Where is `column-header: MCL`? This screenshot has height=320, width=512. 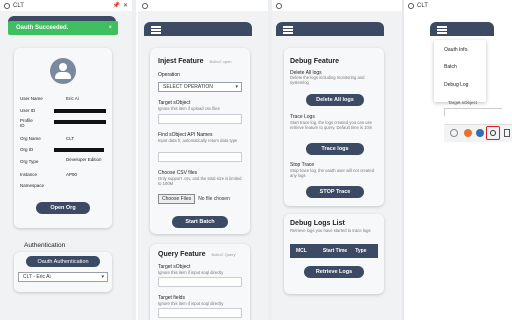
column-header: MCL is located at coordinates (301, 251).